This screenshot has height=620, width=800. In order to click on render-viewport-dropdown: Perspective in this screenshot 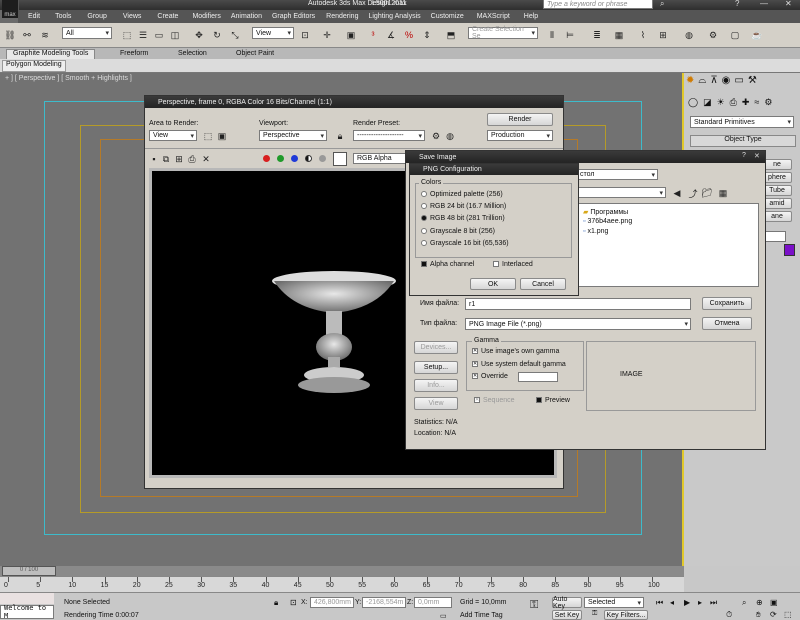, I will do `click(293, 135)`.